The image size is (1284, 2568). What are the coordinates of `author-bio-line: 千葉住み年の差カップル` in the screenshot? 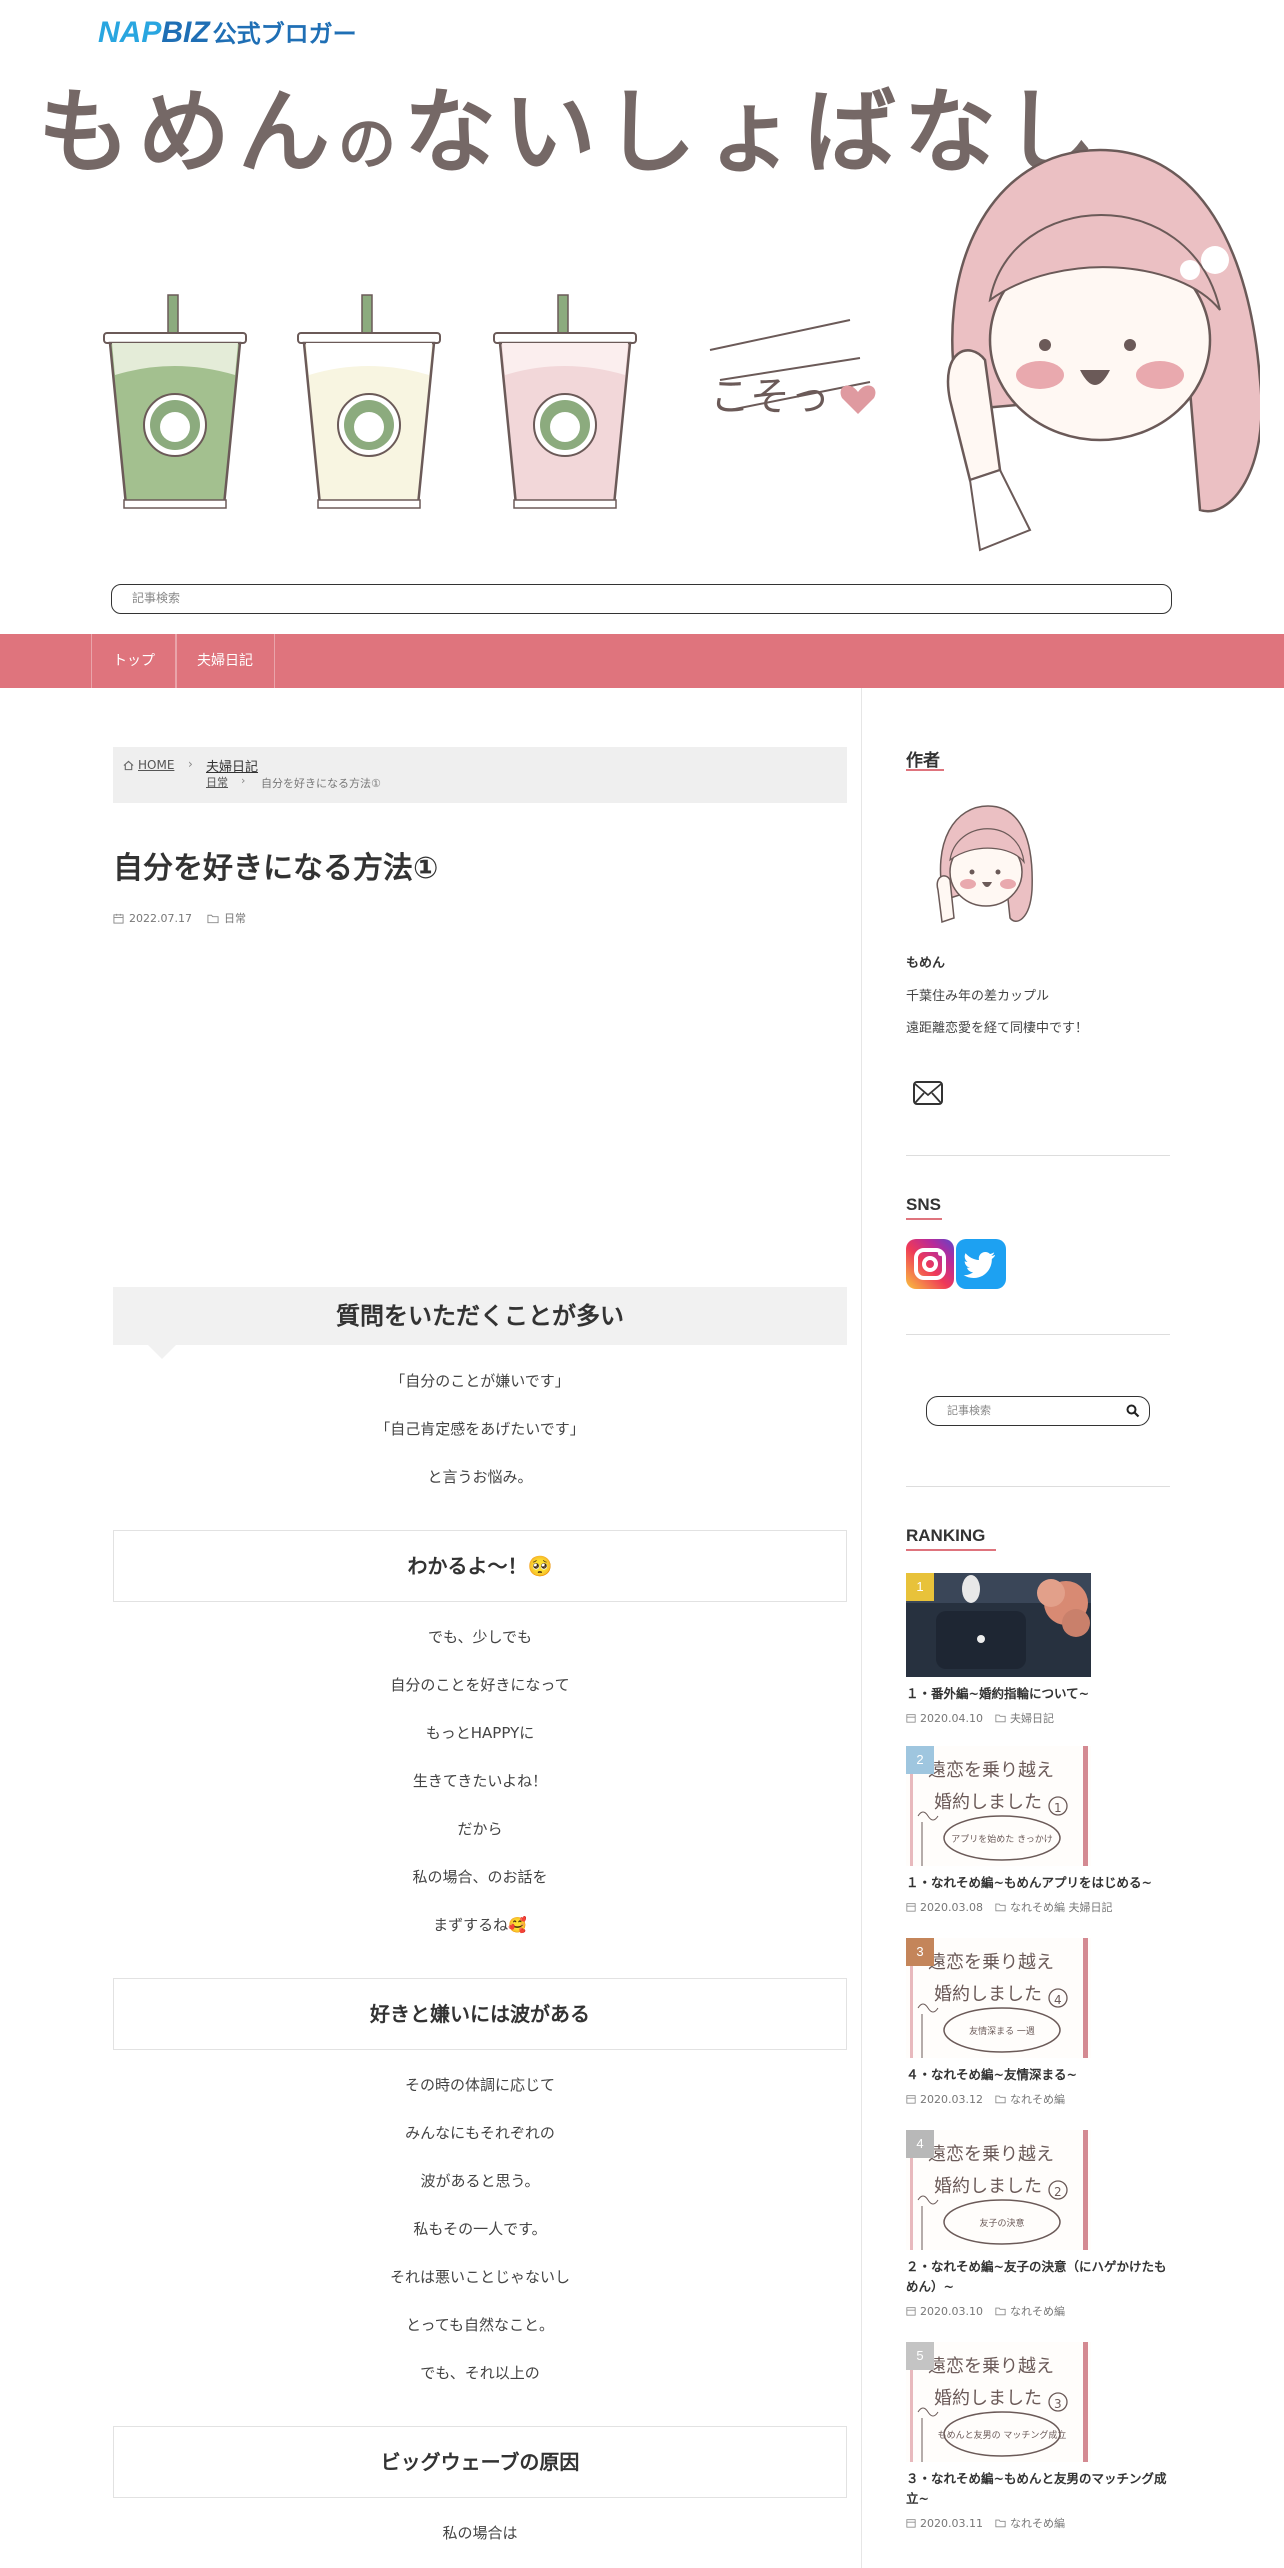 It's located at (978, 996).